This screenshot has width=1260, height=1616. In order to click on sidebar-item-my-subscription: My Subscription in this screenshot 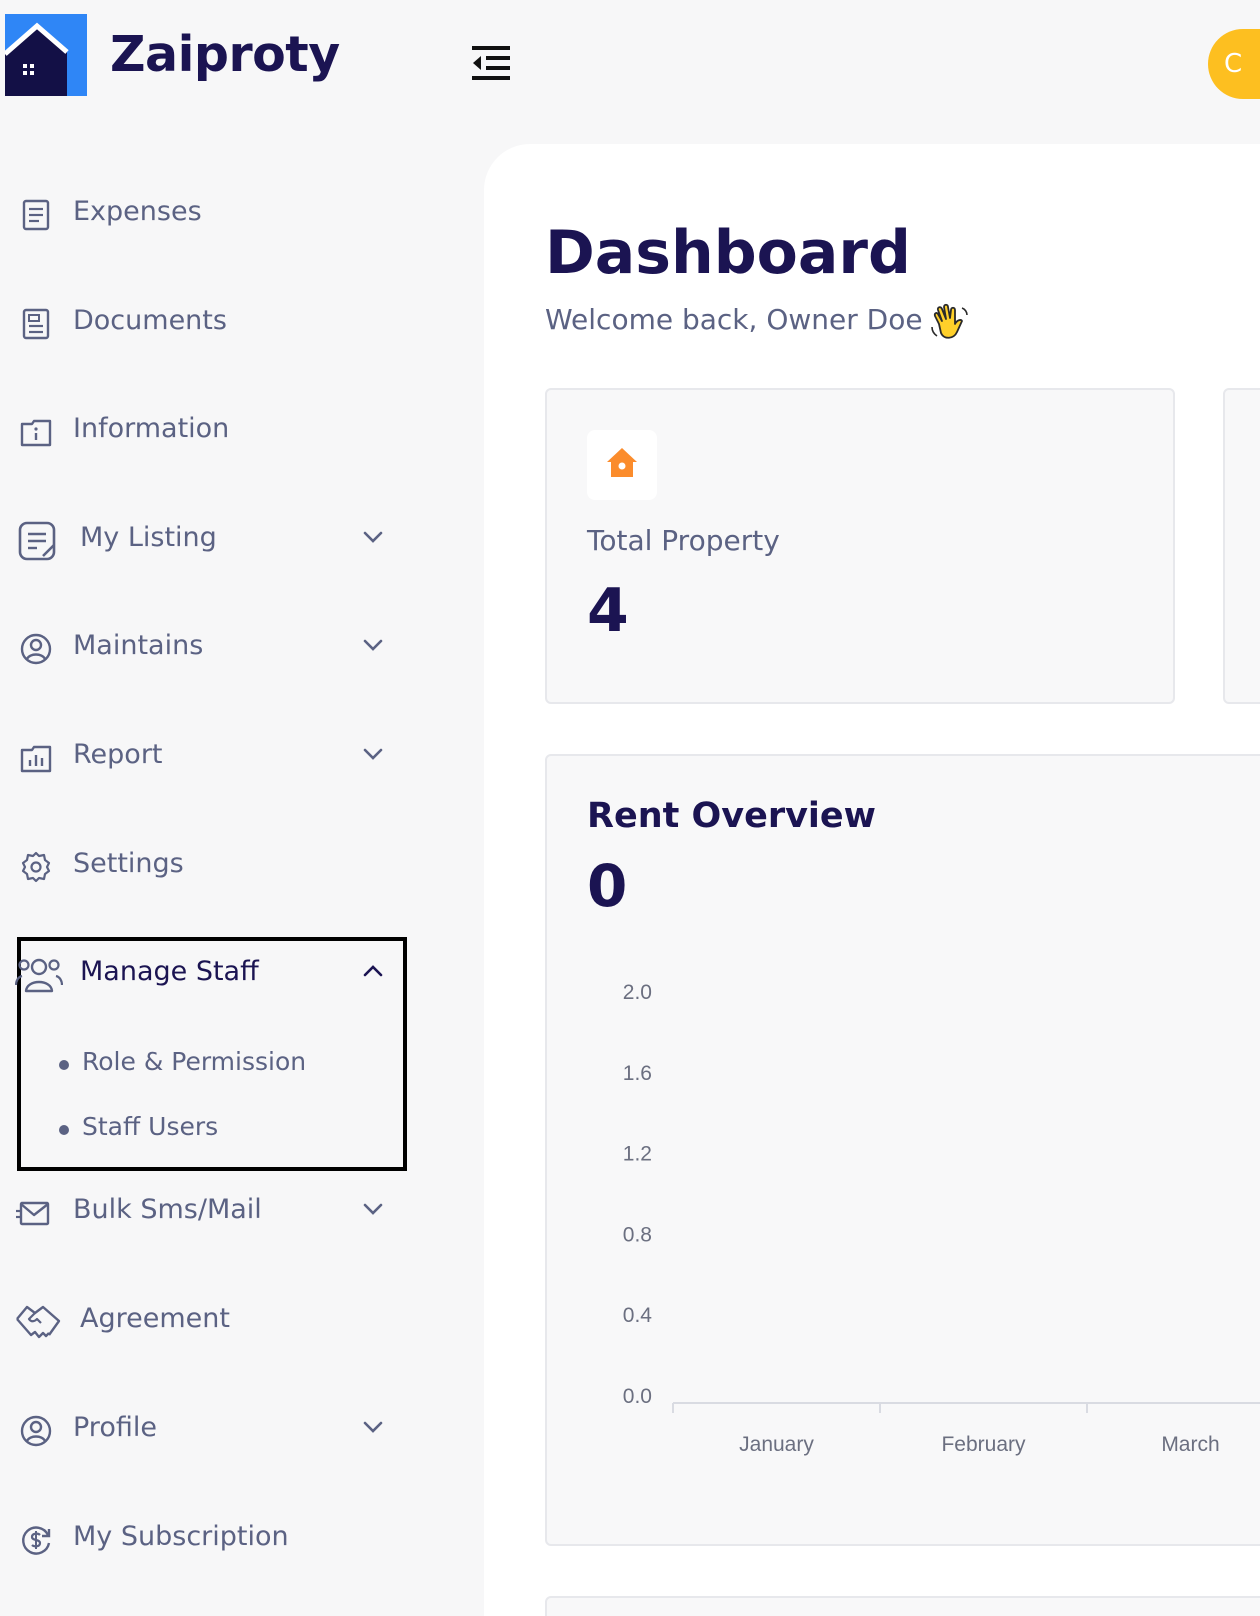, I will do `click(200, 1537)`.